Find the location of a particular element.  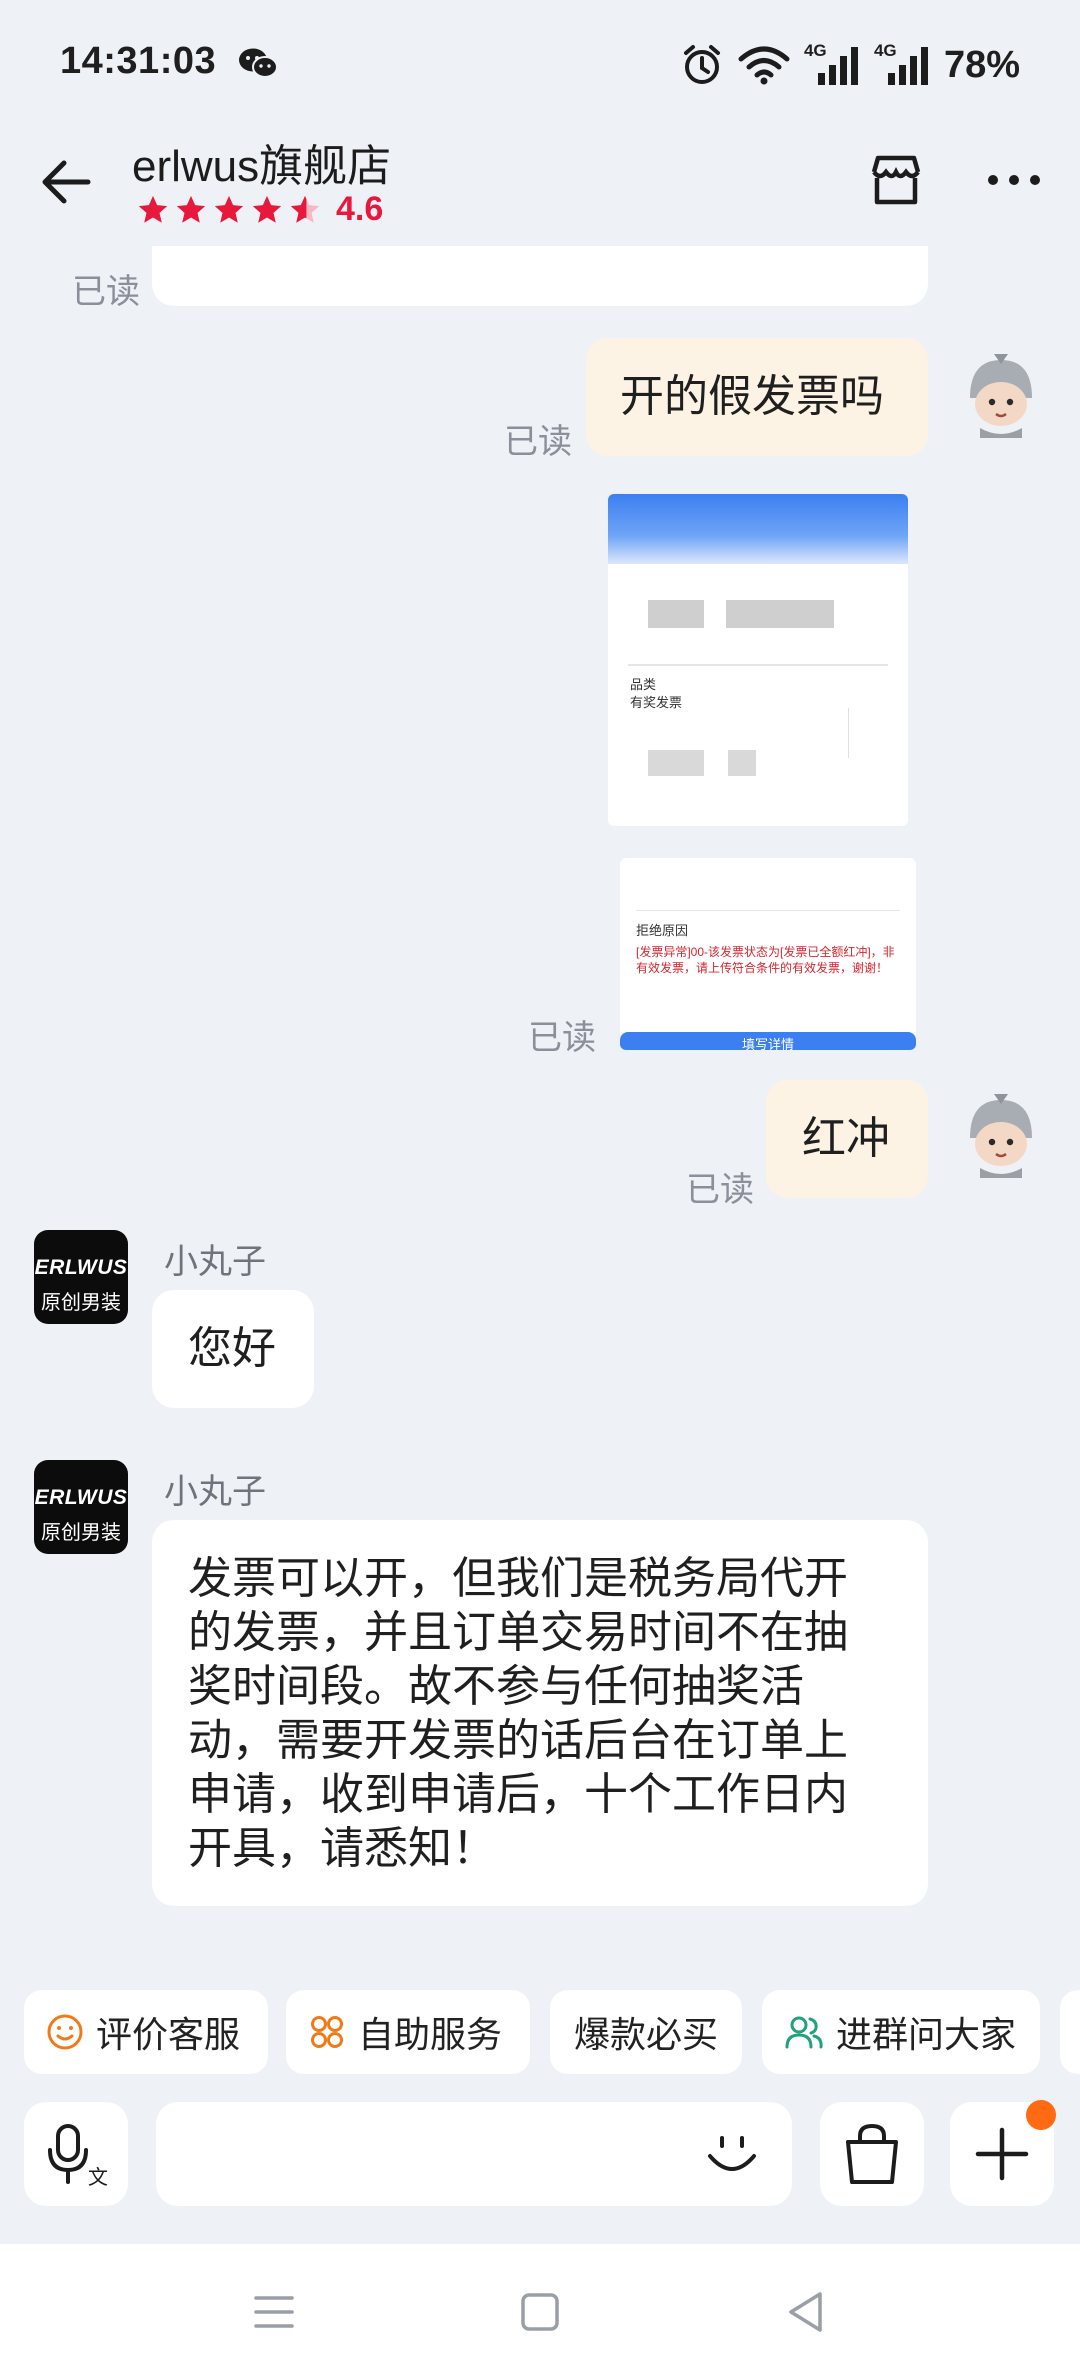

self-service-chip: 自助服务 is located at coordinates (408, 2032).